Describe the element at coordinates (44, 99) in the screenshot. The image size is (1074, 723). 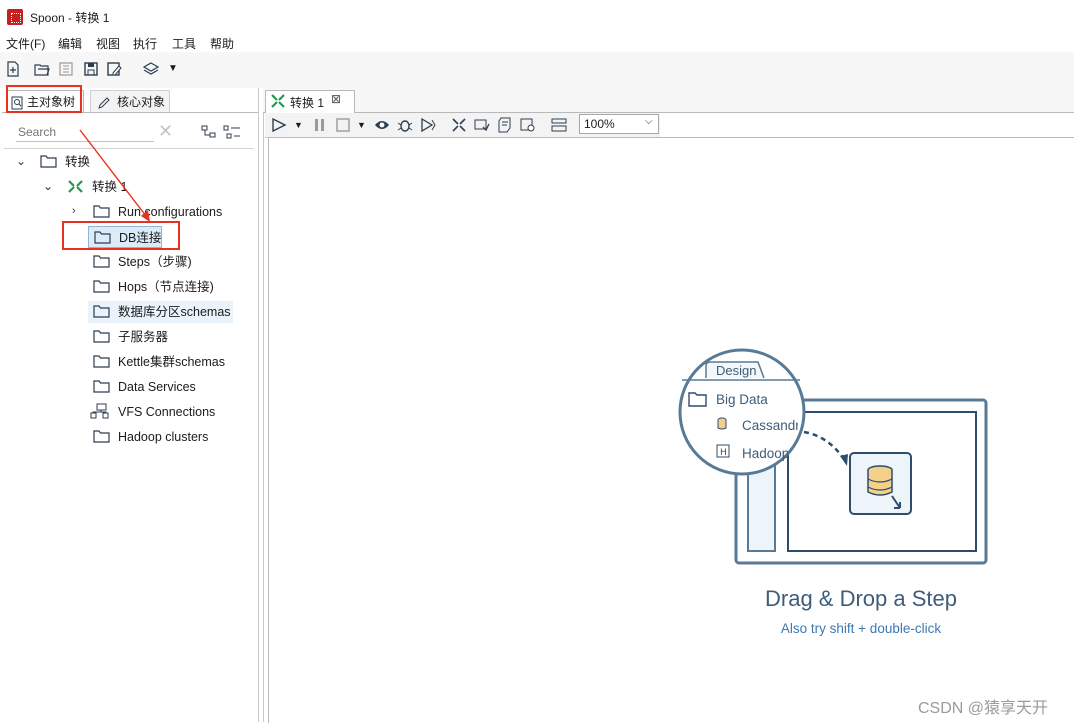
I see `annotation-highlight-tab` at that location.